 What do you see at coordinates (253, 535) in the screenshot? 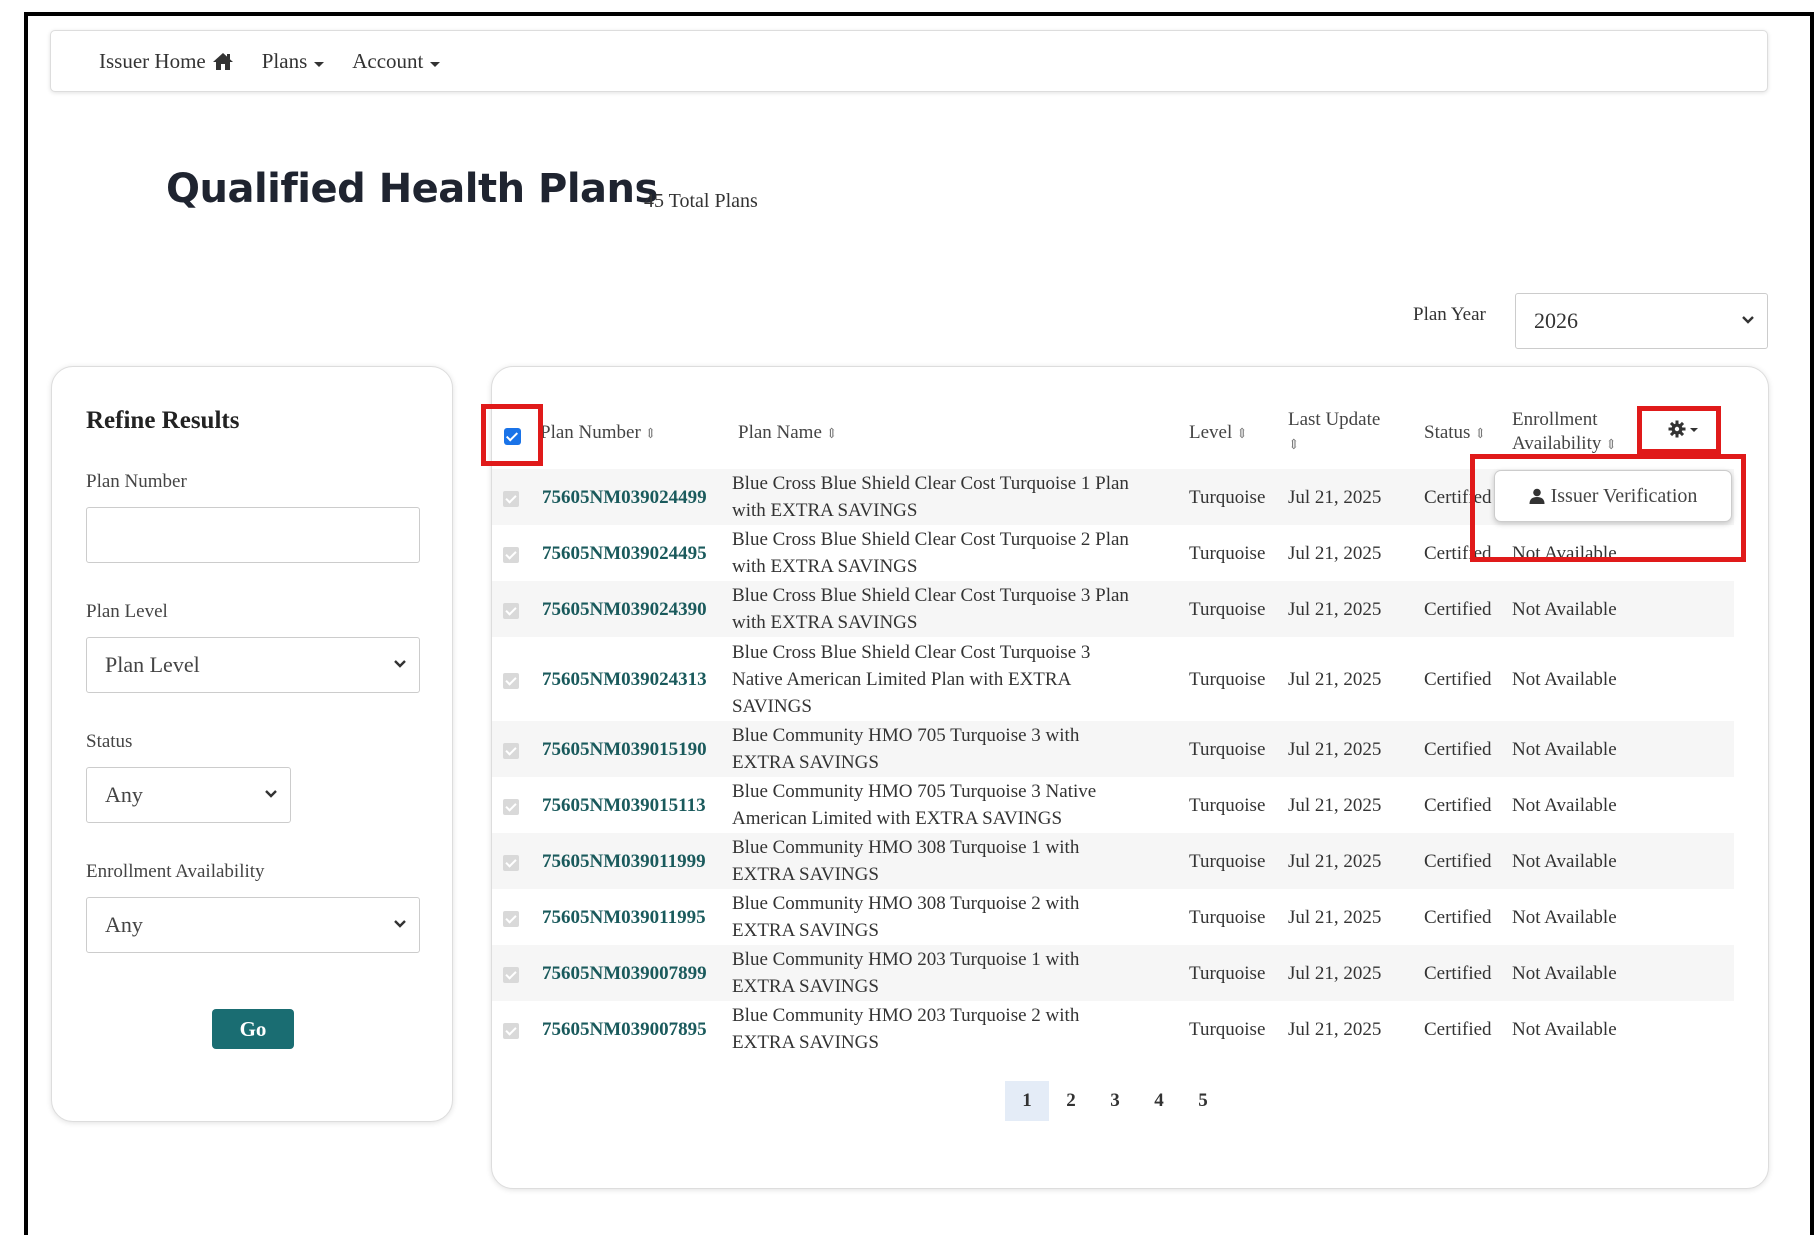
I see `plan-number-input` at bounding box center [253, 535].